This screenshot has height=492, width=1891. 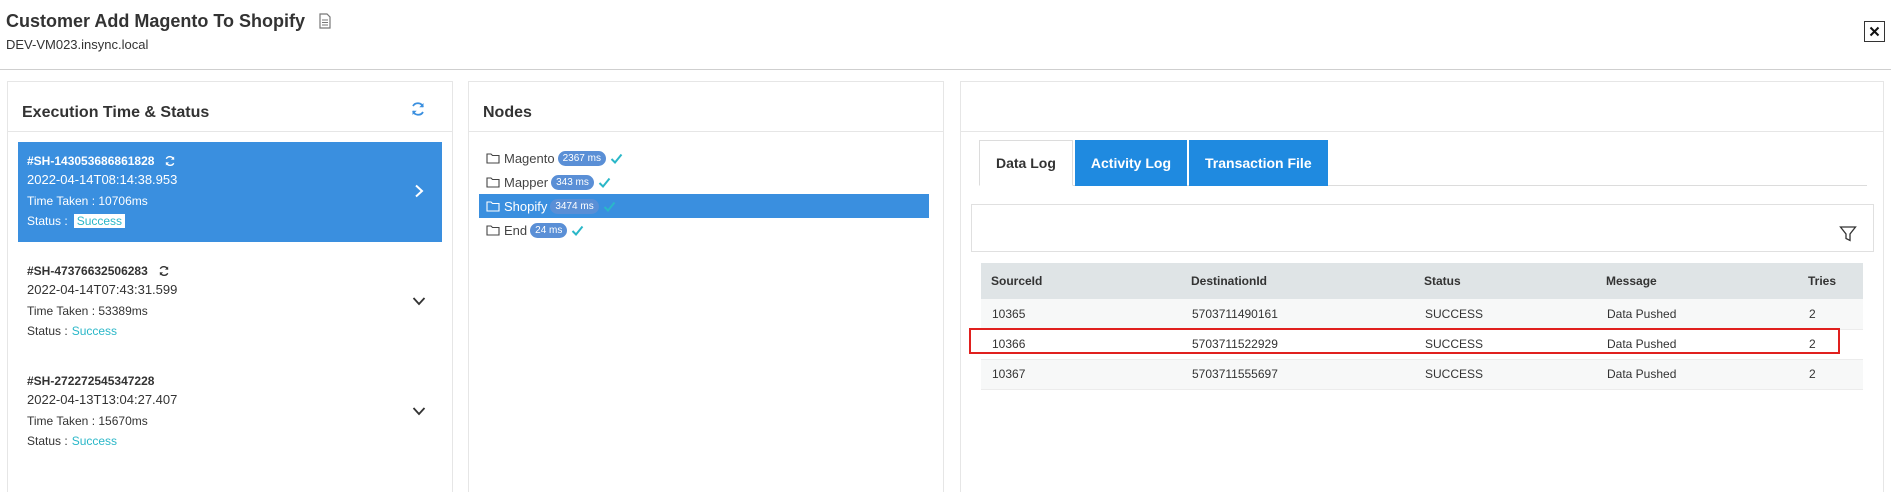 What do you see at coordinates (1081, 344) in the screenshot?
I see `table-cell: 10366` at bounding box center [1081, 344].